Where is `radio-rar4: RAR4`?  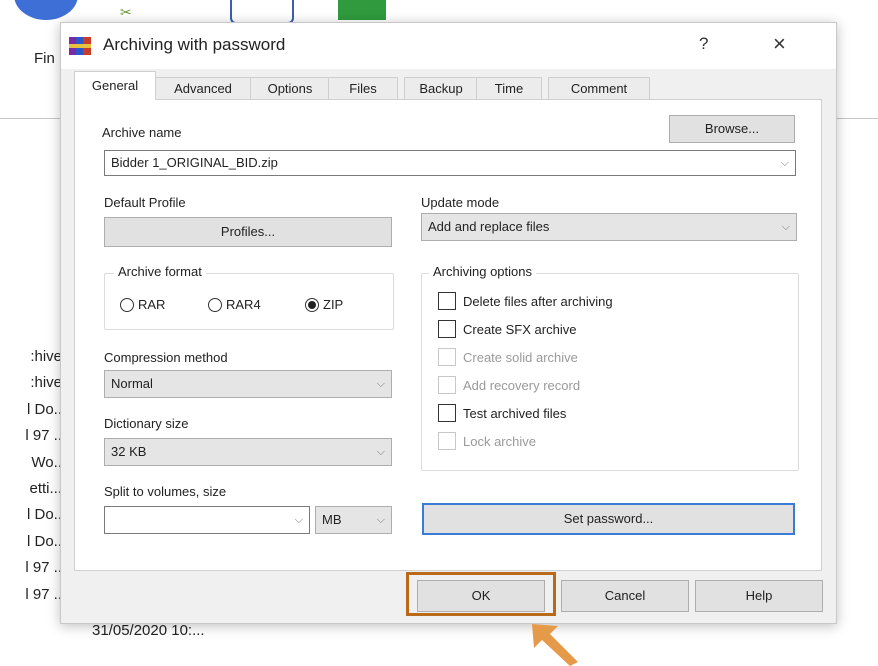
radio-rar4: RAR4 is located at coordinates (234, 304).